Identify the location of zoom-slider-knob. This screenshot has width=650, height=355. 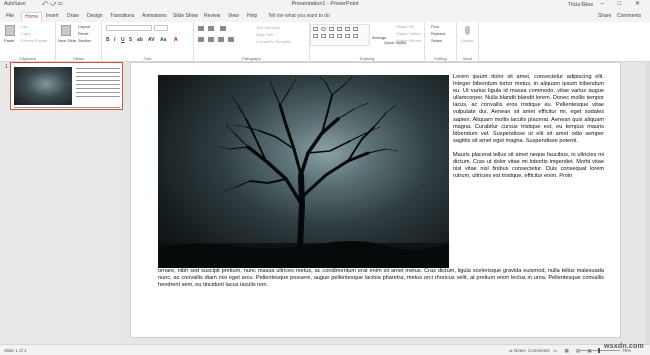
(599, 350).